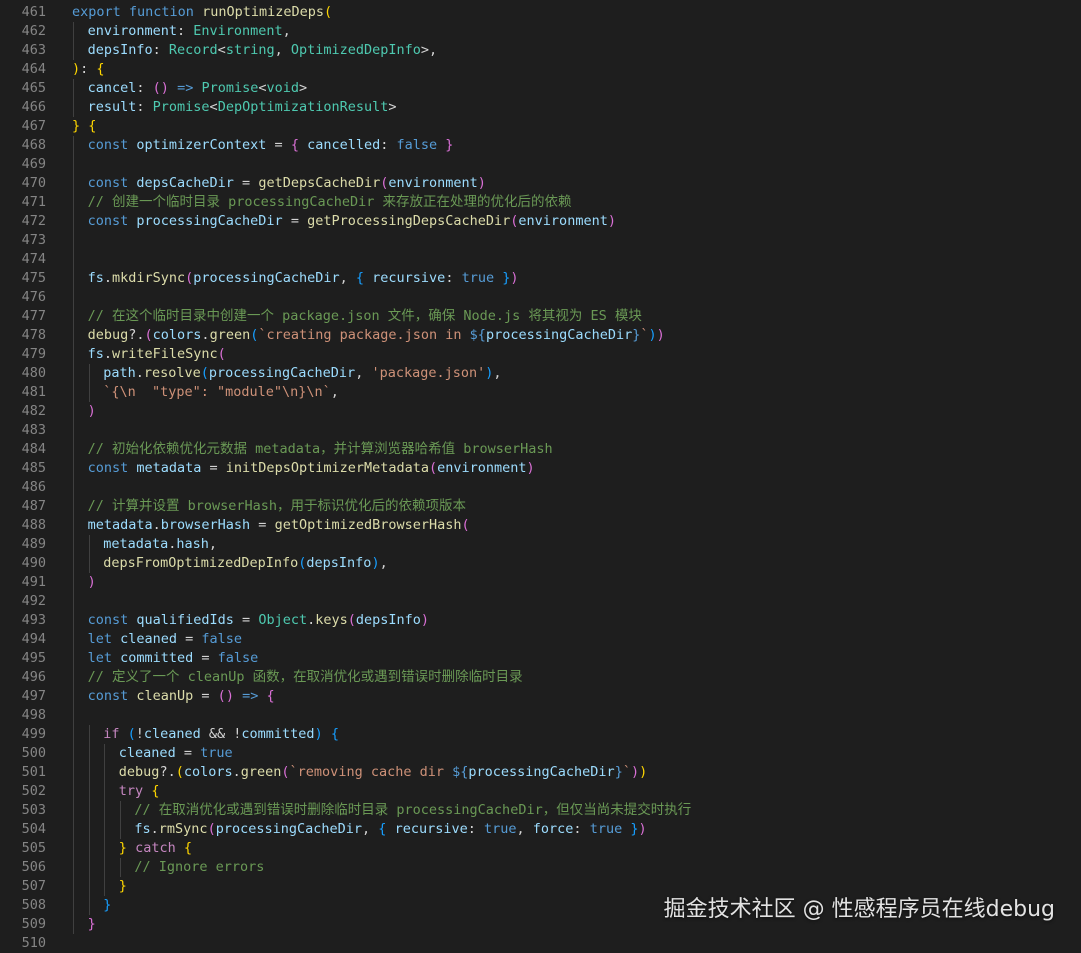 This screenshot has width=1081, height=953. I want to click on code-line: 506 // Ignore errors, so click(540, 867).